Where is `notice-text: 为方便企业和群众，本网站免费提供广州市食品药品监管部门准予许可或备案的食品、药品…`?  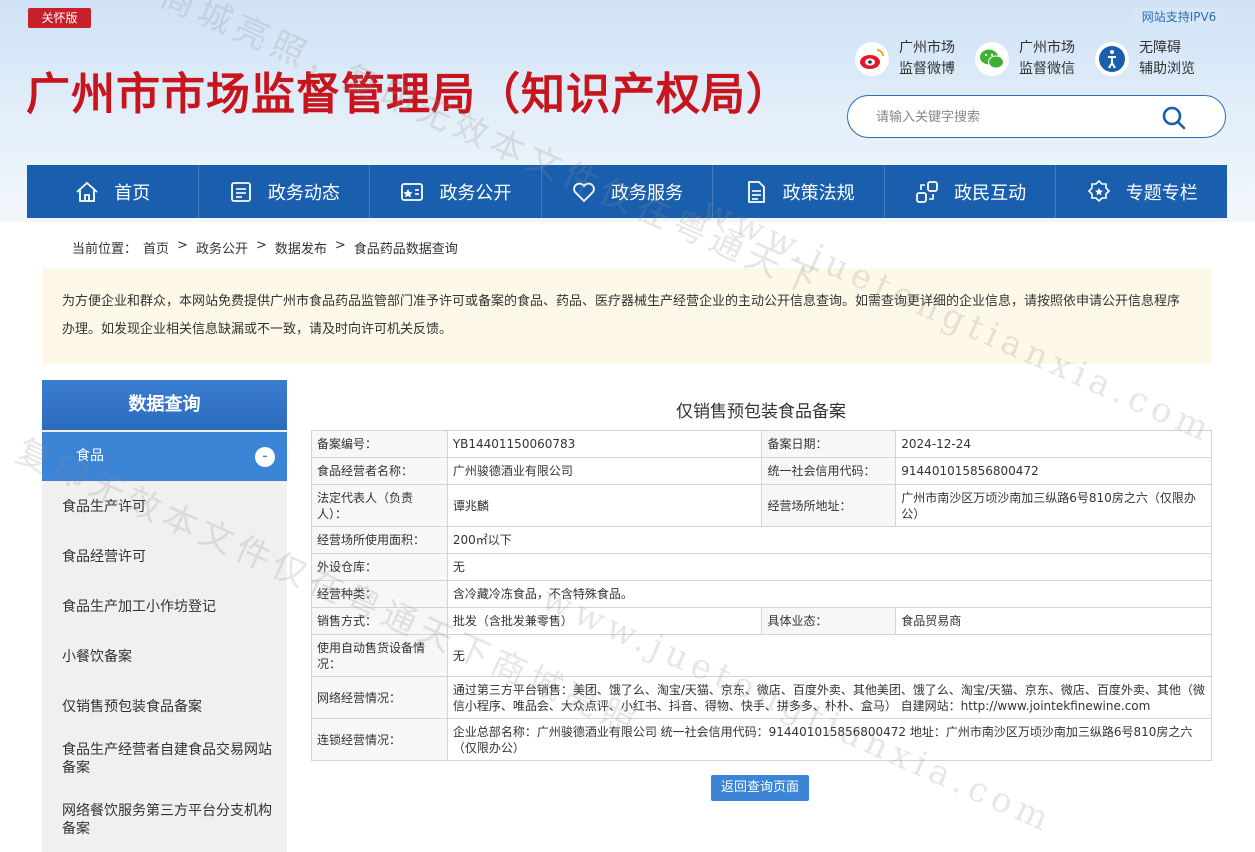 notice-text: 为方便企业和群众，本网站免费提供广州市食品药品监管部门准予许可或备案的食品、药品… is located at coordinates (627, 316).